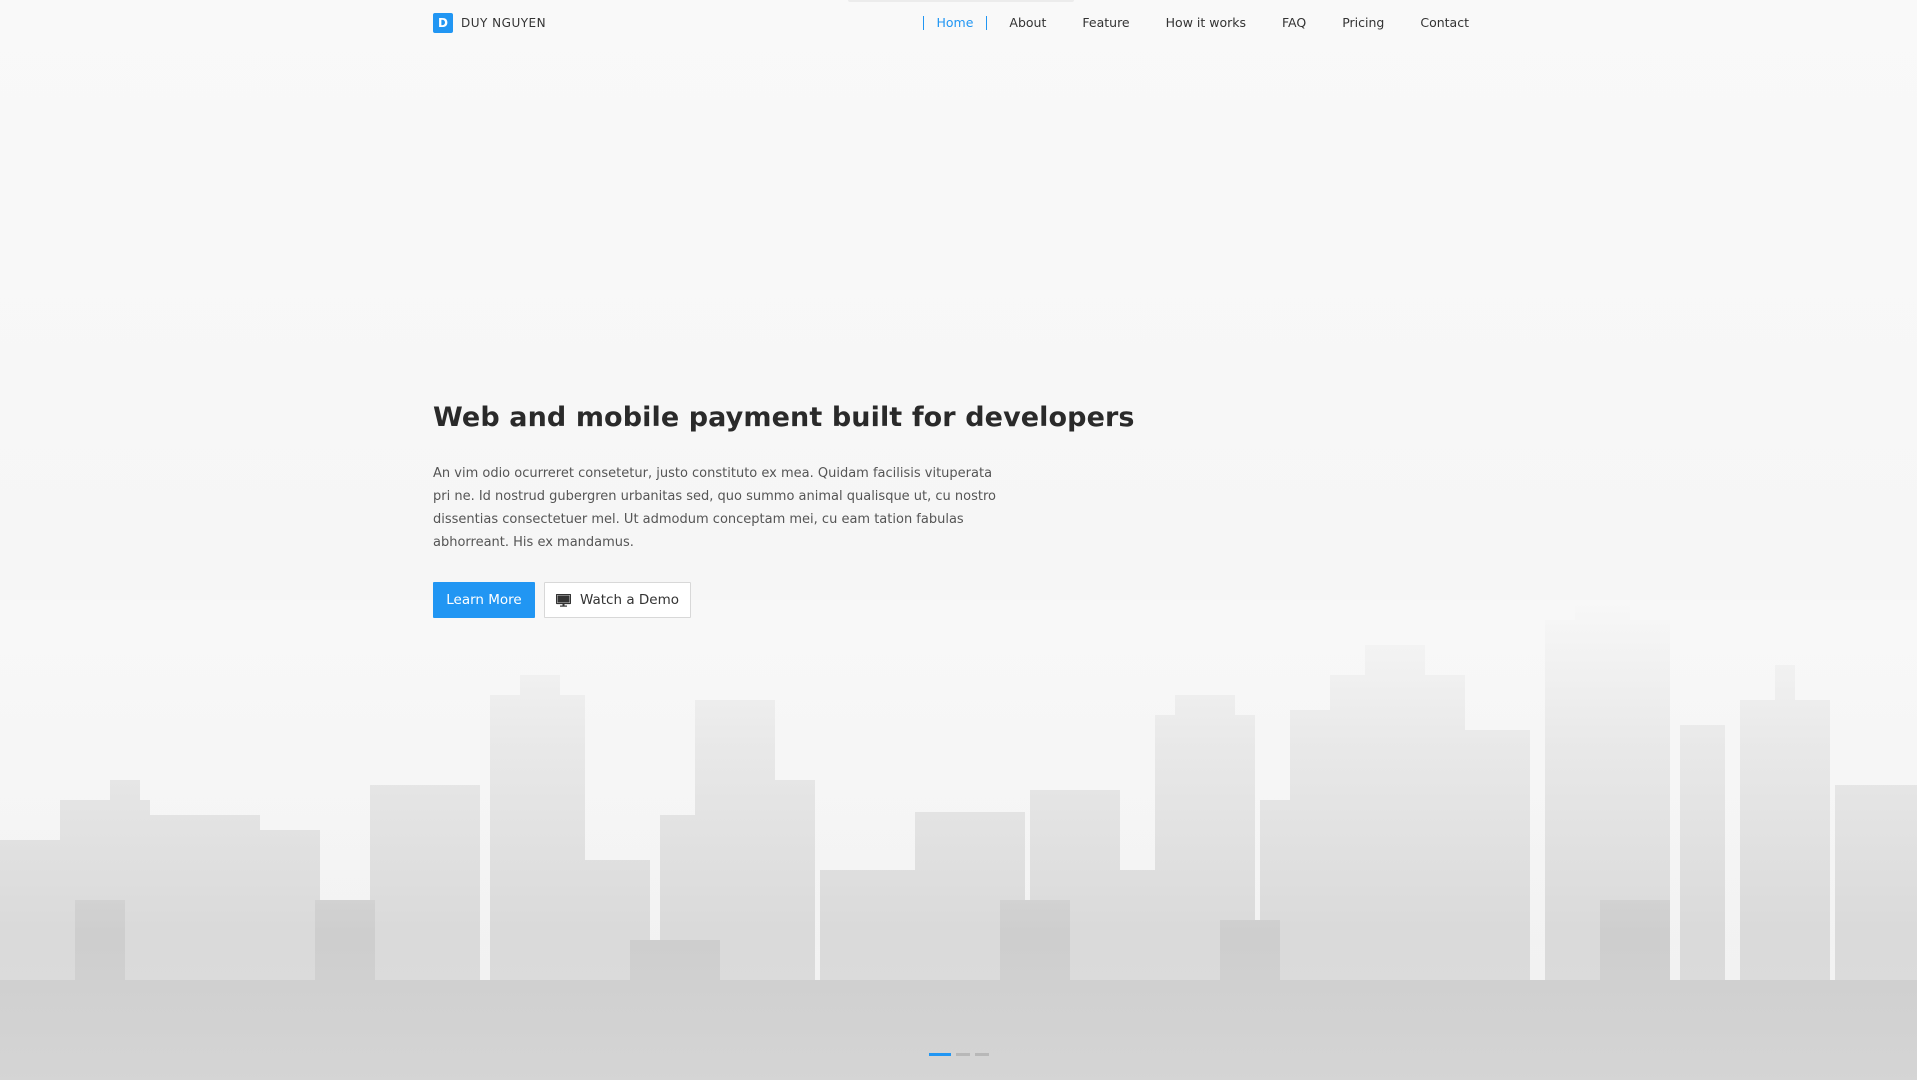 This screenshot has width=1917, height=1080. Describe the element at coordinates (504, 23) in the screenshot. I see `brand-name: DUY NGUYEN` at that location.